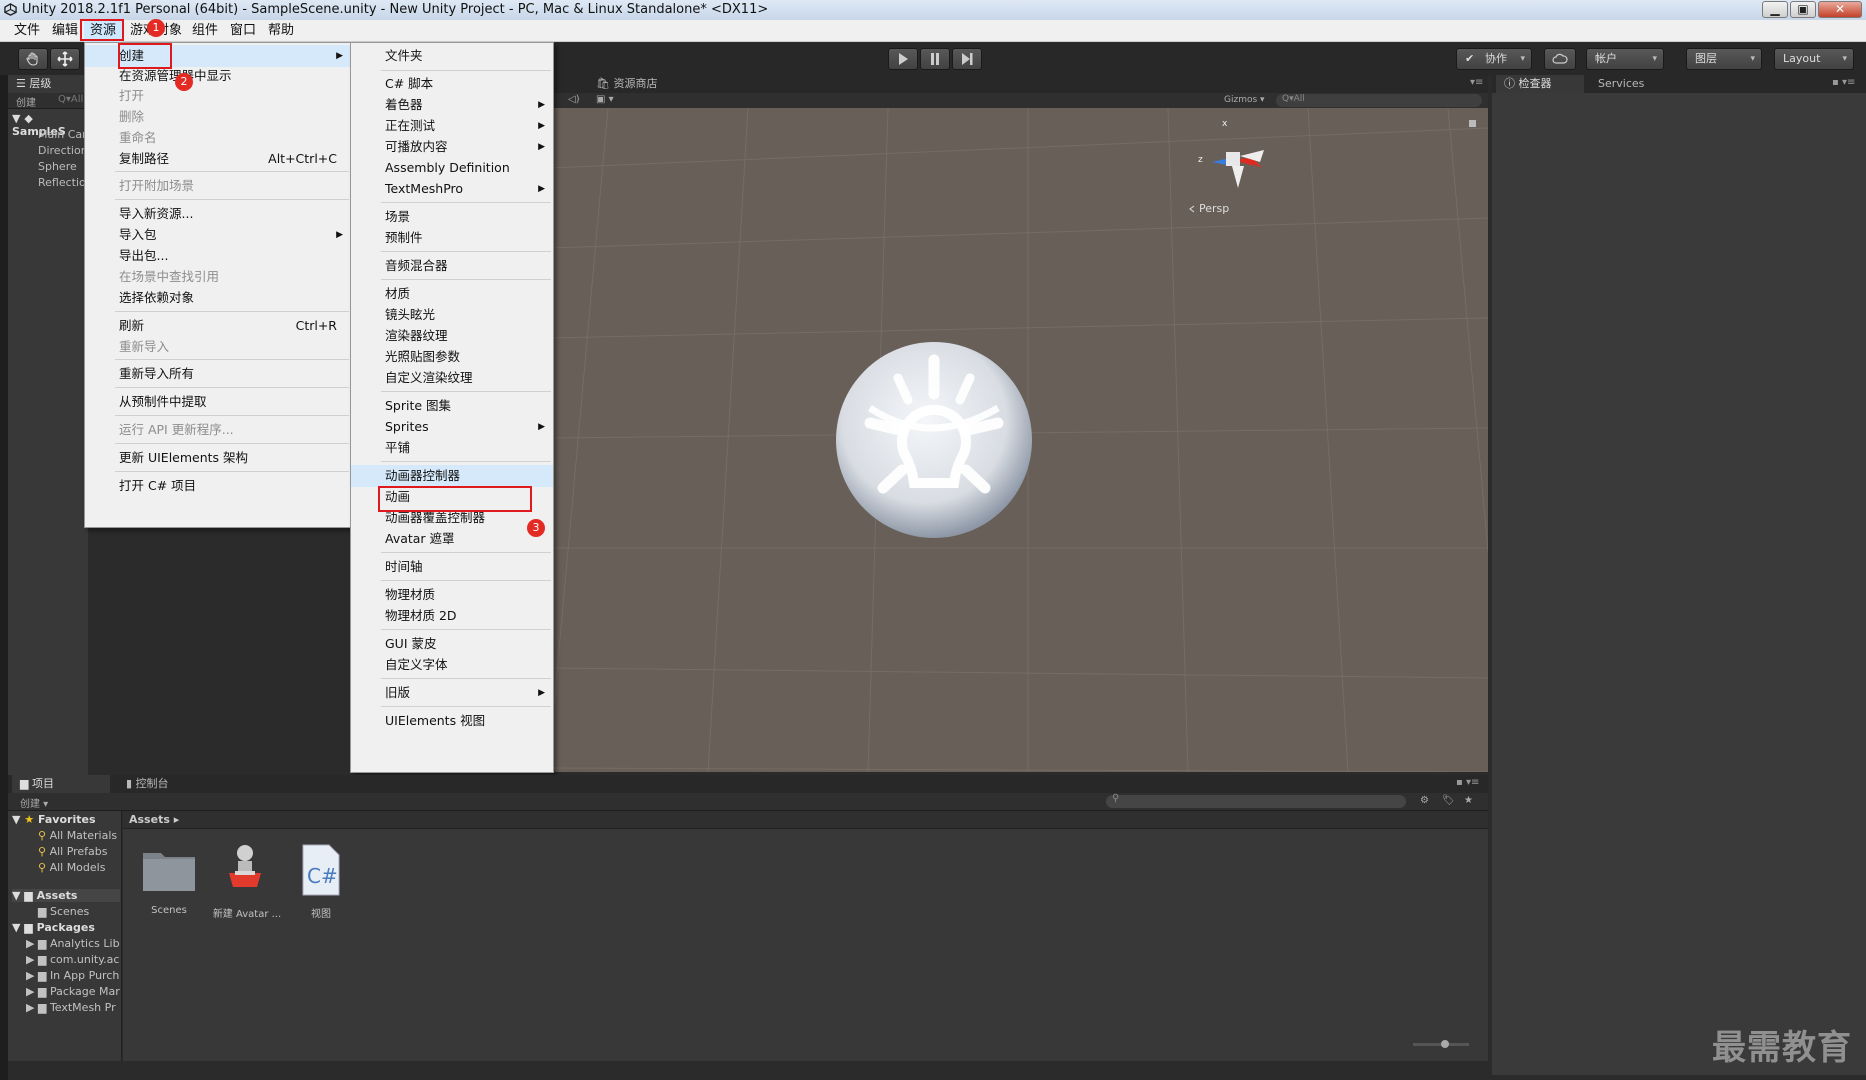  I want to click on tab-console: ▮ 控制台, so click(147, 784).